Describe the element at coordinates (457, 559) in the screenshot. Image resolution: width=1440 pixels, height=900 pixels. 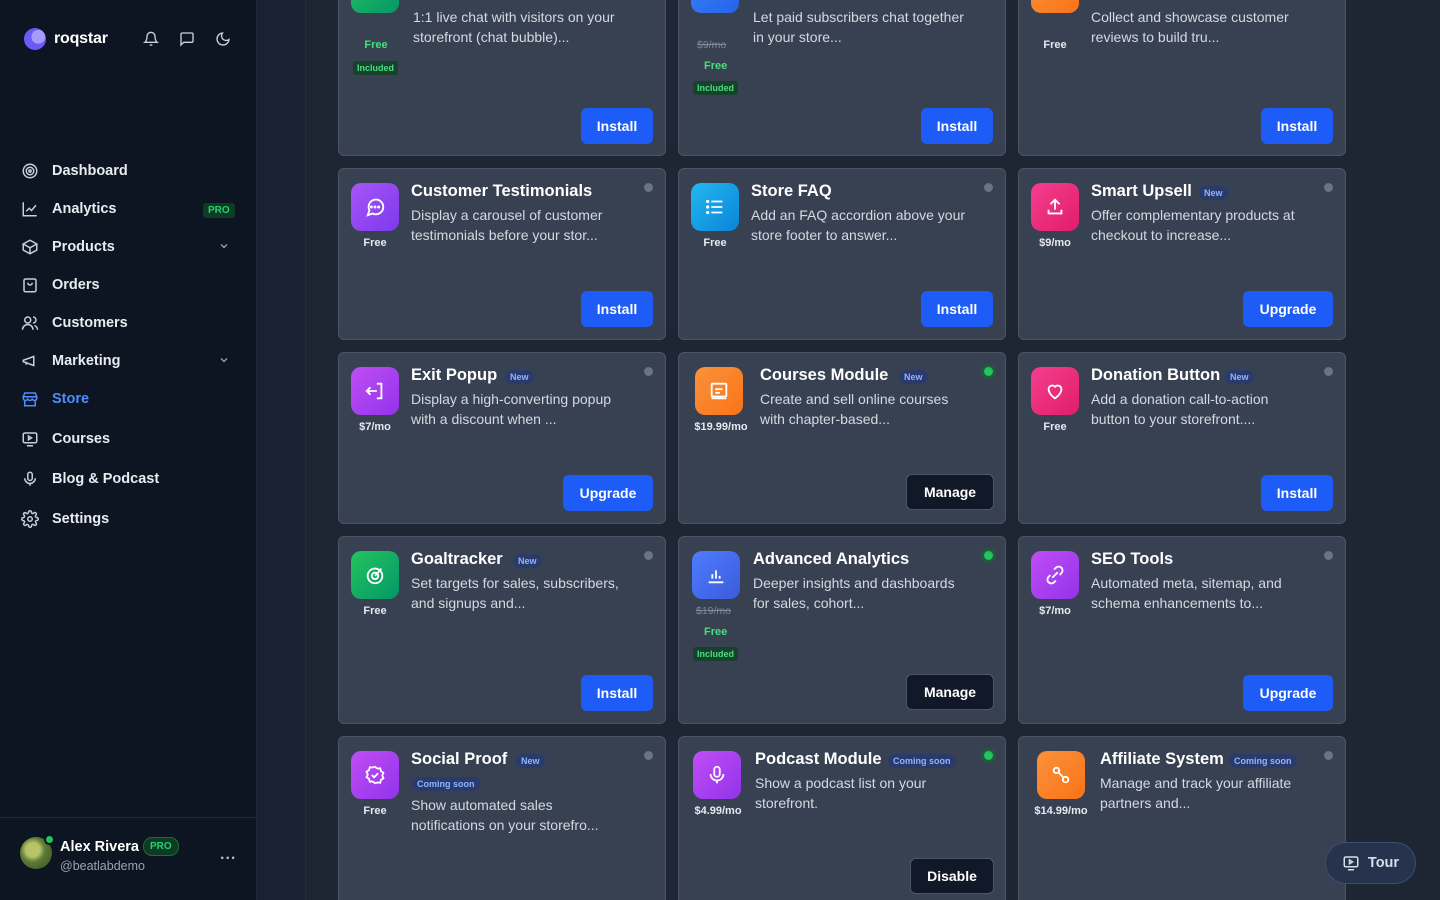
I see `card-title: Goaltracker` at that location.